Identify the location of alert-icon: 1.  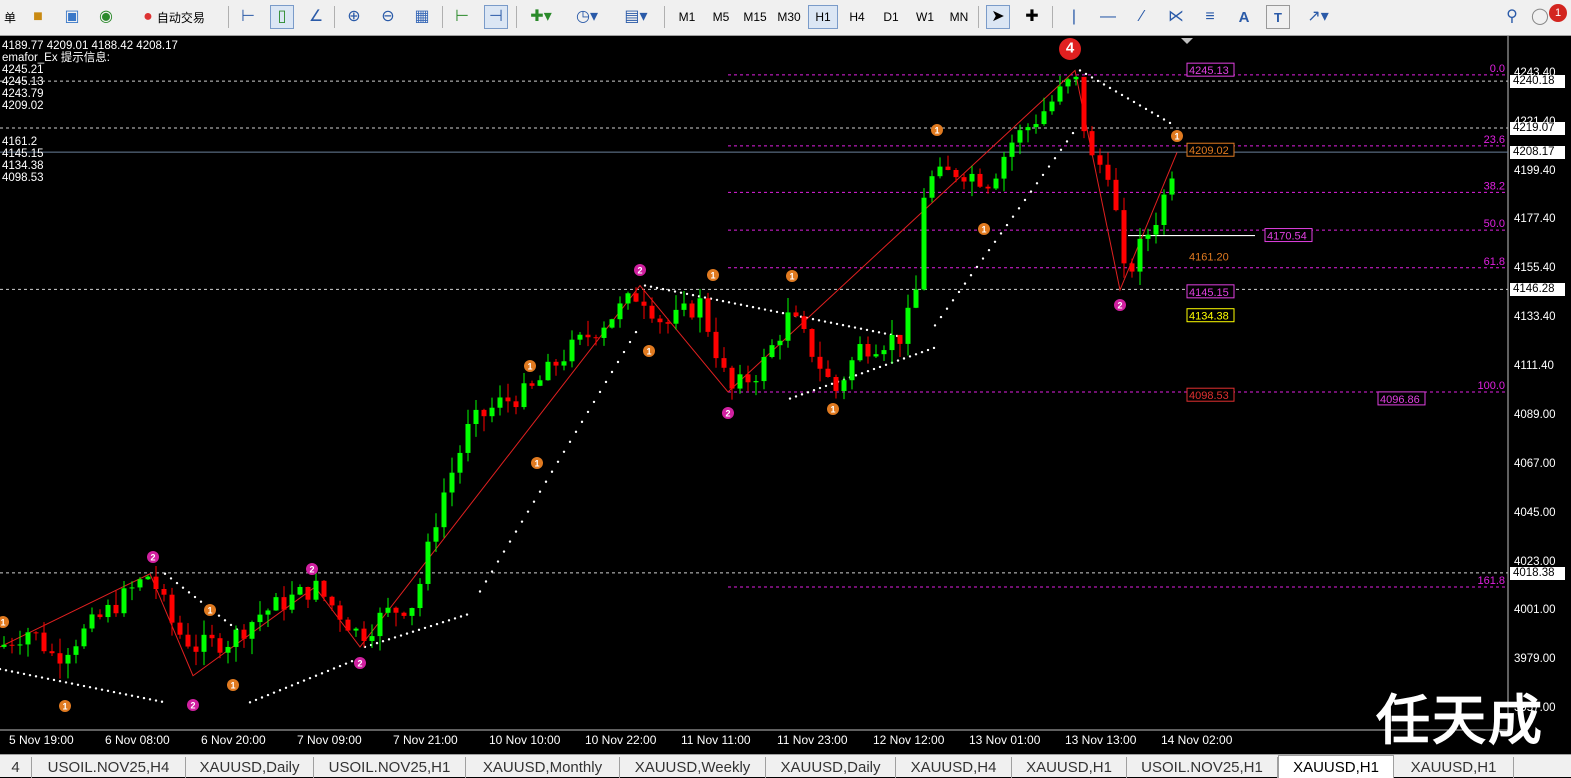
(1558, 13).